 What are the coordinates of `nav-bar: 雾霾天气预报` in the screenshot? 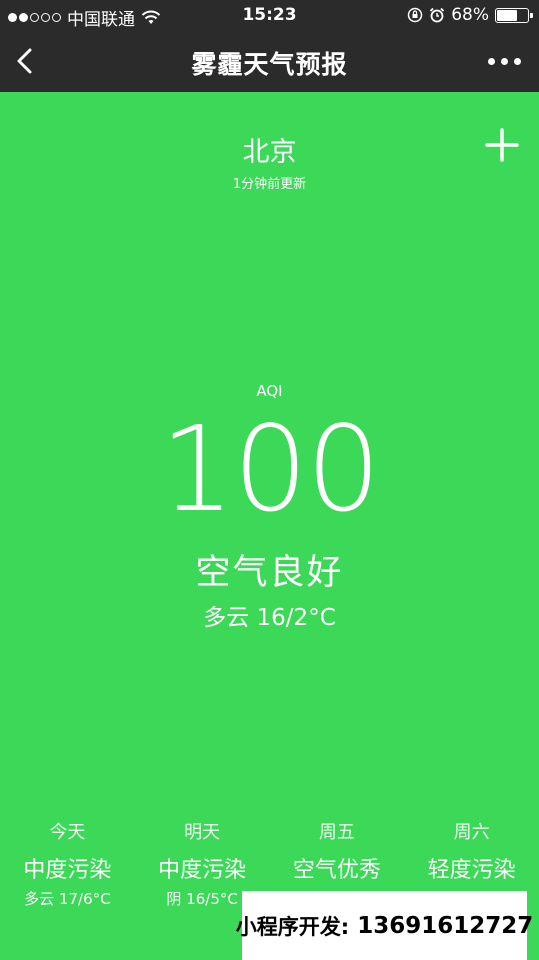 It's located at (269, 62).